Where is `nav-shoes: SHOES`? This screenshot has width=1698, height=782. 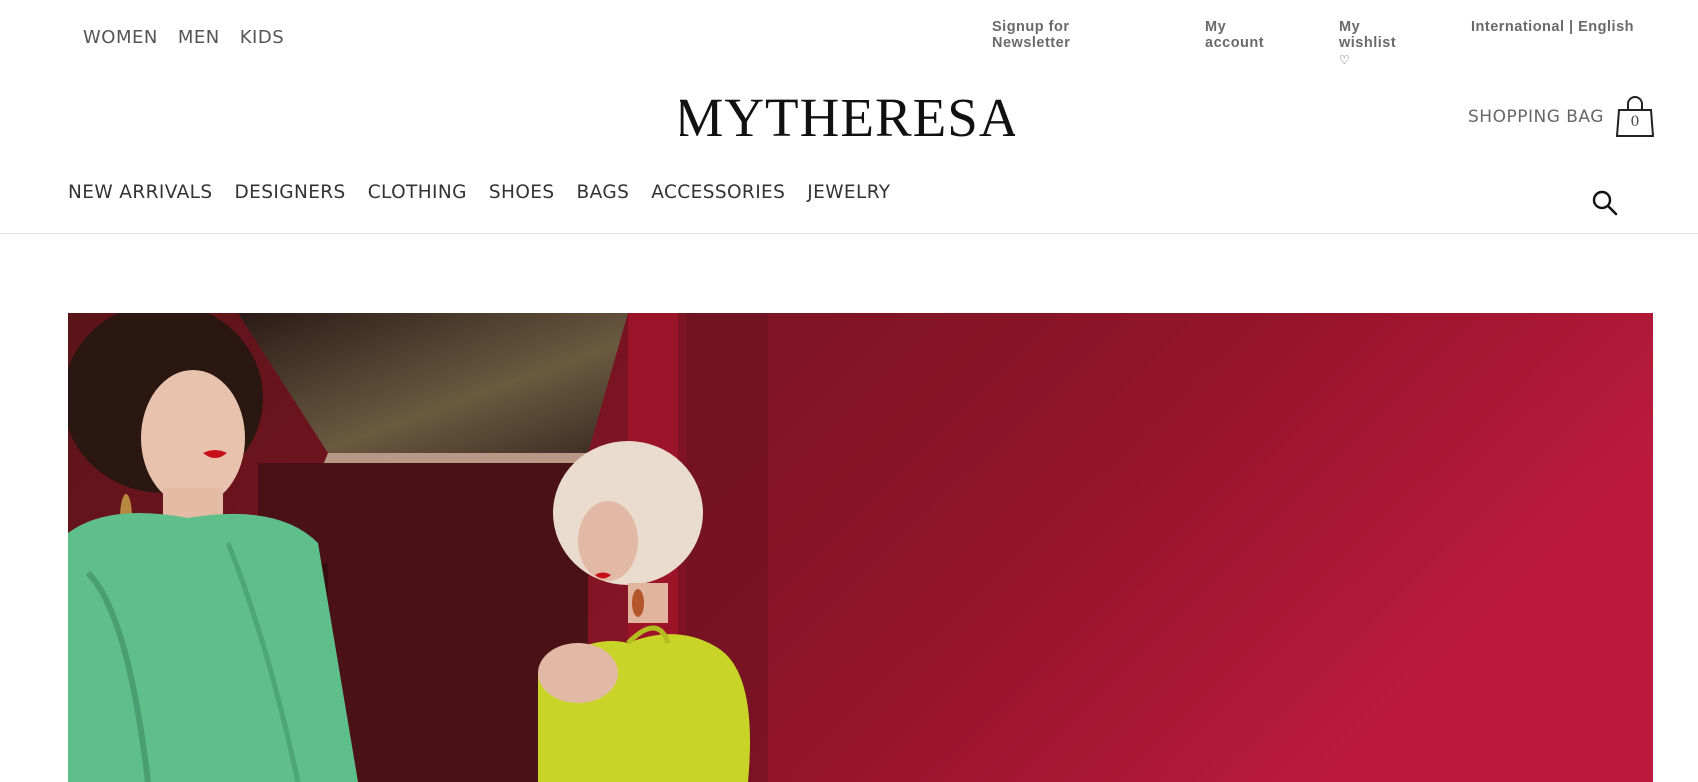
nav-shoes: SHOES is located at coordinates (522, 192).